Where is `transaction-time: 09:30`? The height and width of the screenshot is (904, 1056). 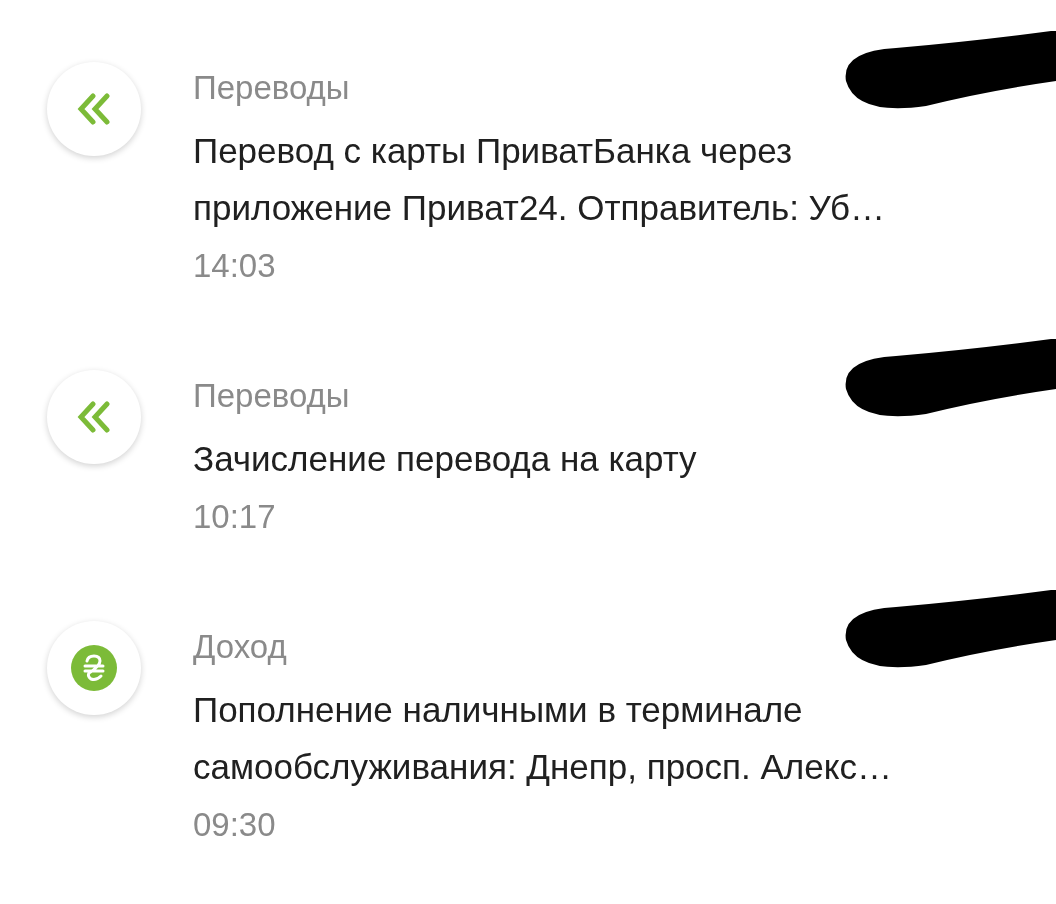 transaction-time: 09:30 is located at coordinates (235, 825).